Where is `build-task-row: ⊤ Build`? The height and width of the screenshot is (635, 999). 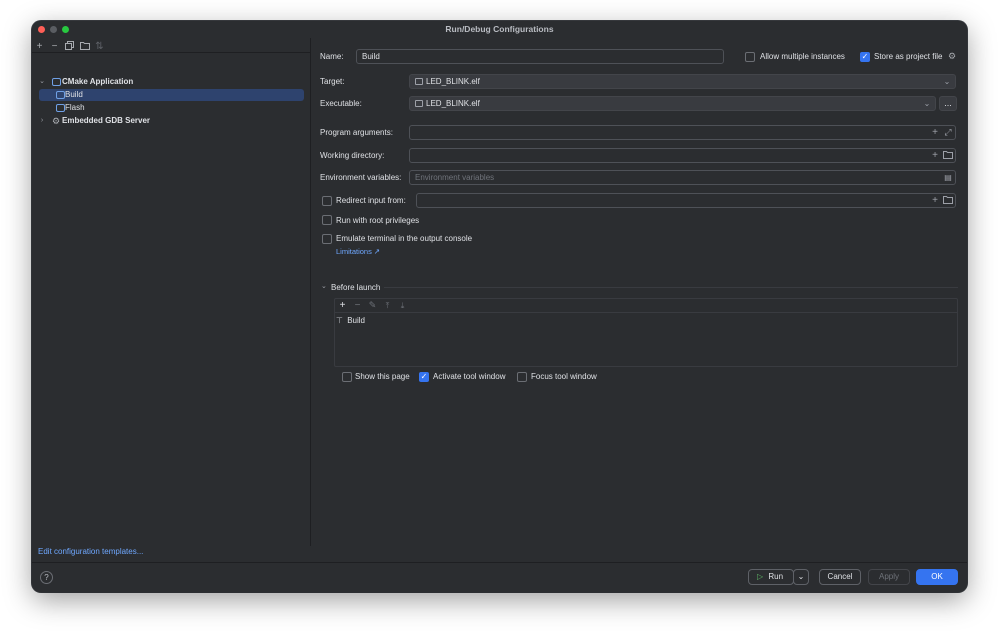 build-task-row: ⊤ Build is located at coordinates (350, 320).